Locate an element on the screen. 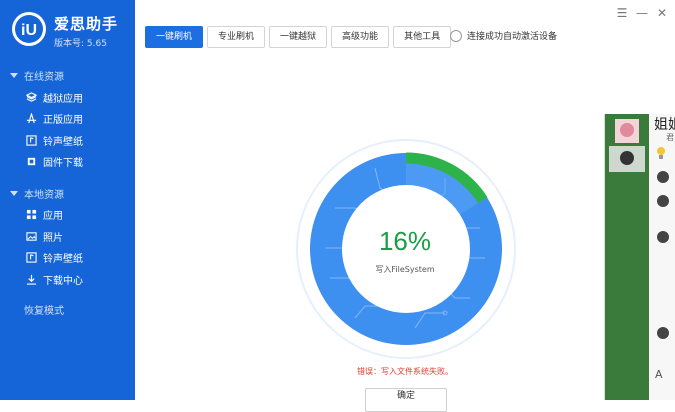 The width and height of the screenshot is (675, 412). tab-one-click-jailbreak: 一键越狱 is located at coordinates (298, 37).